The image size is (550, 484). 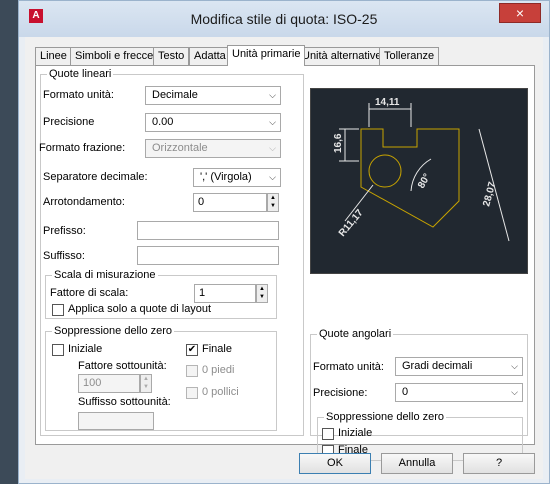 I want to click on layout-only-checkbox, so click(x=58, y=310).